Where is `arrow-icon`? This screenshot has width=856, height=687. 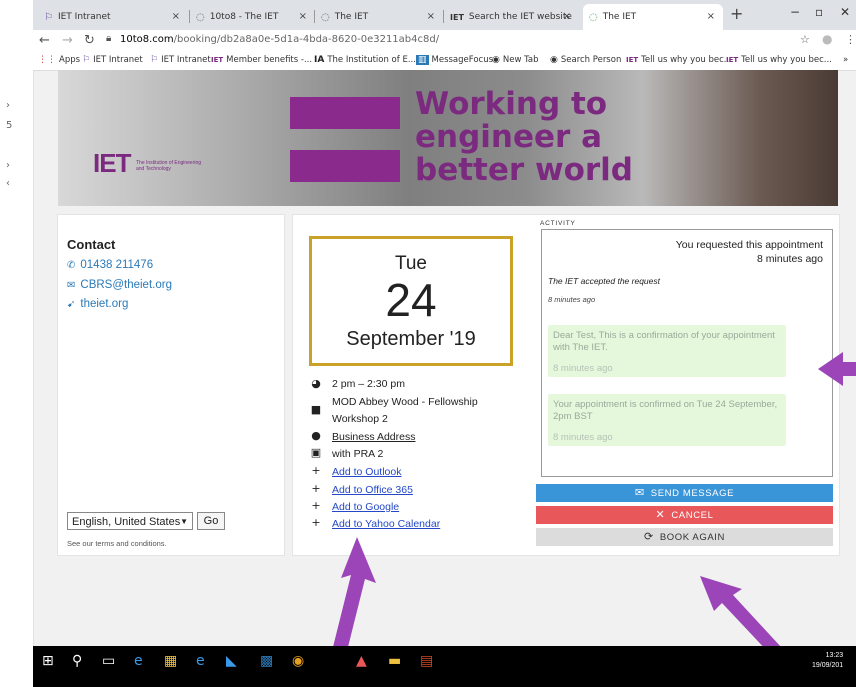
arrow-icon is located at coordinates (837, 369).